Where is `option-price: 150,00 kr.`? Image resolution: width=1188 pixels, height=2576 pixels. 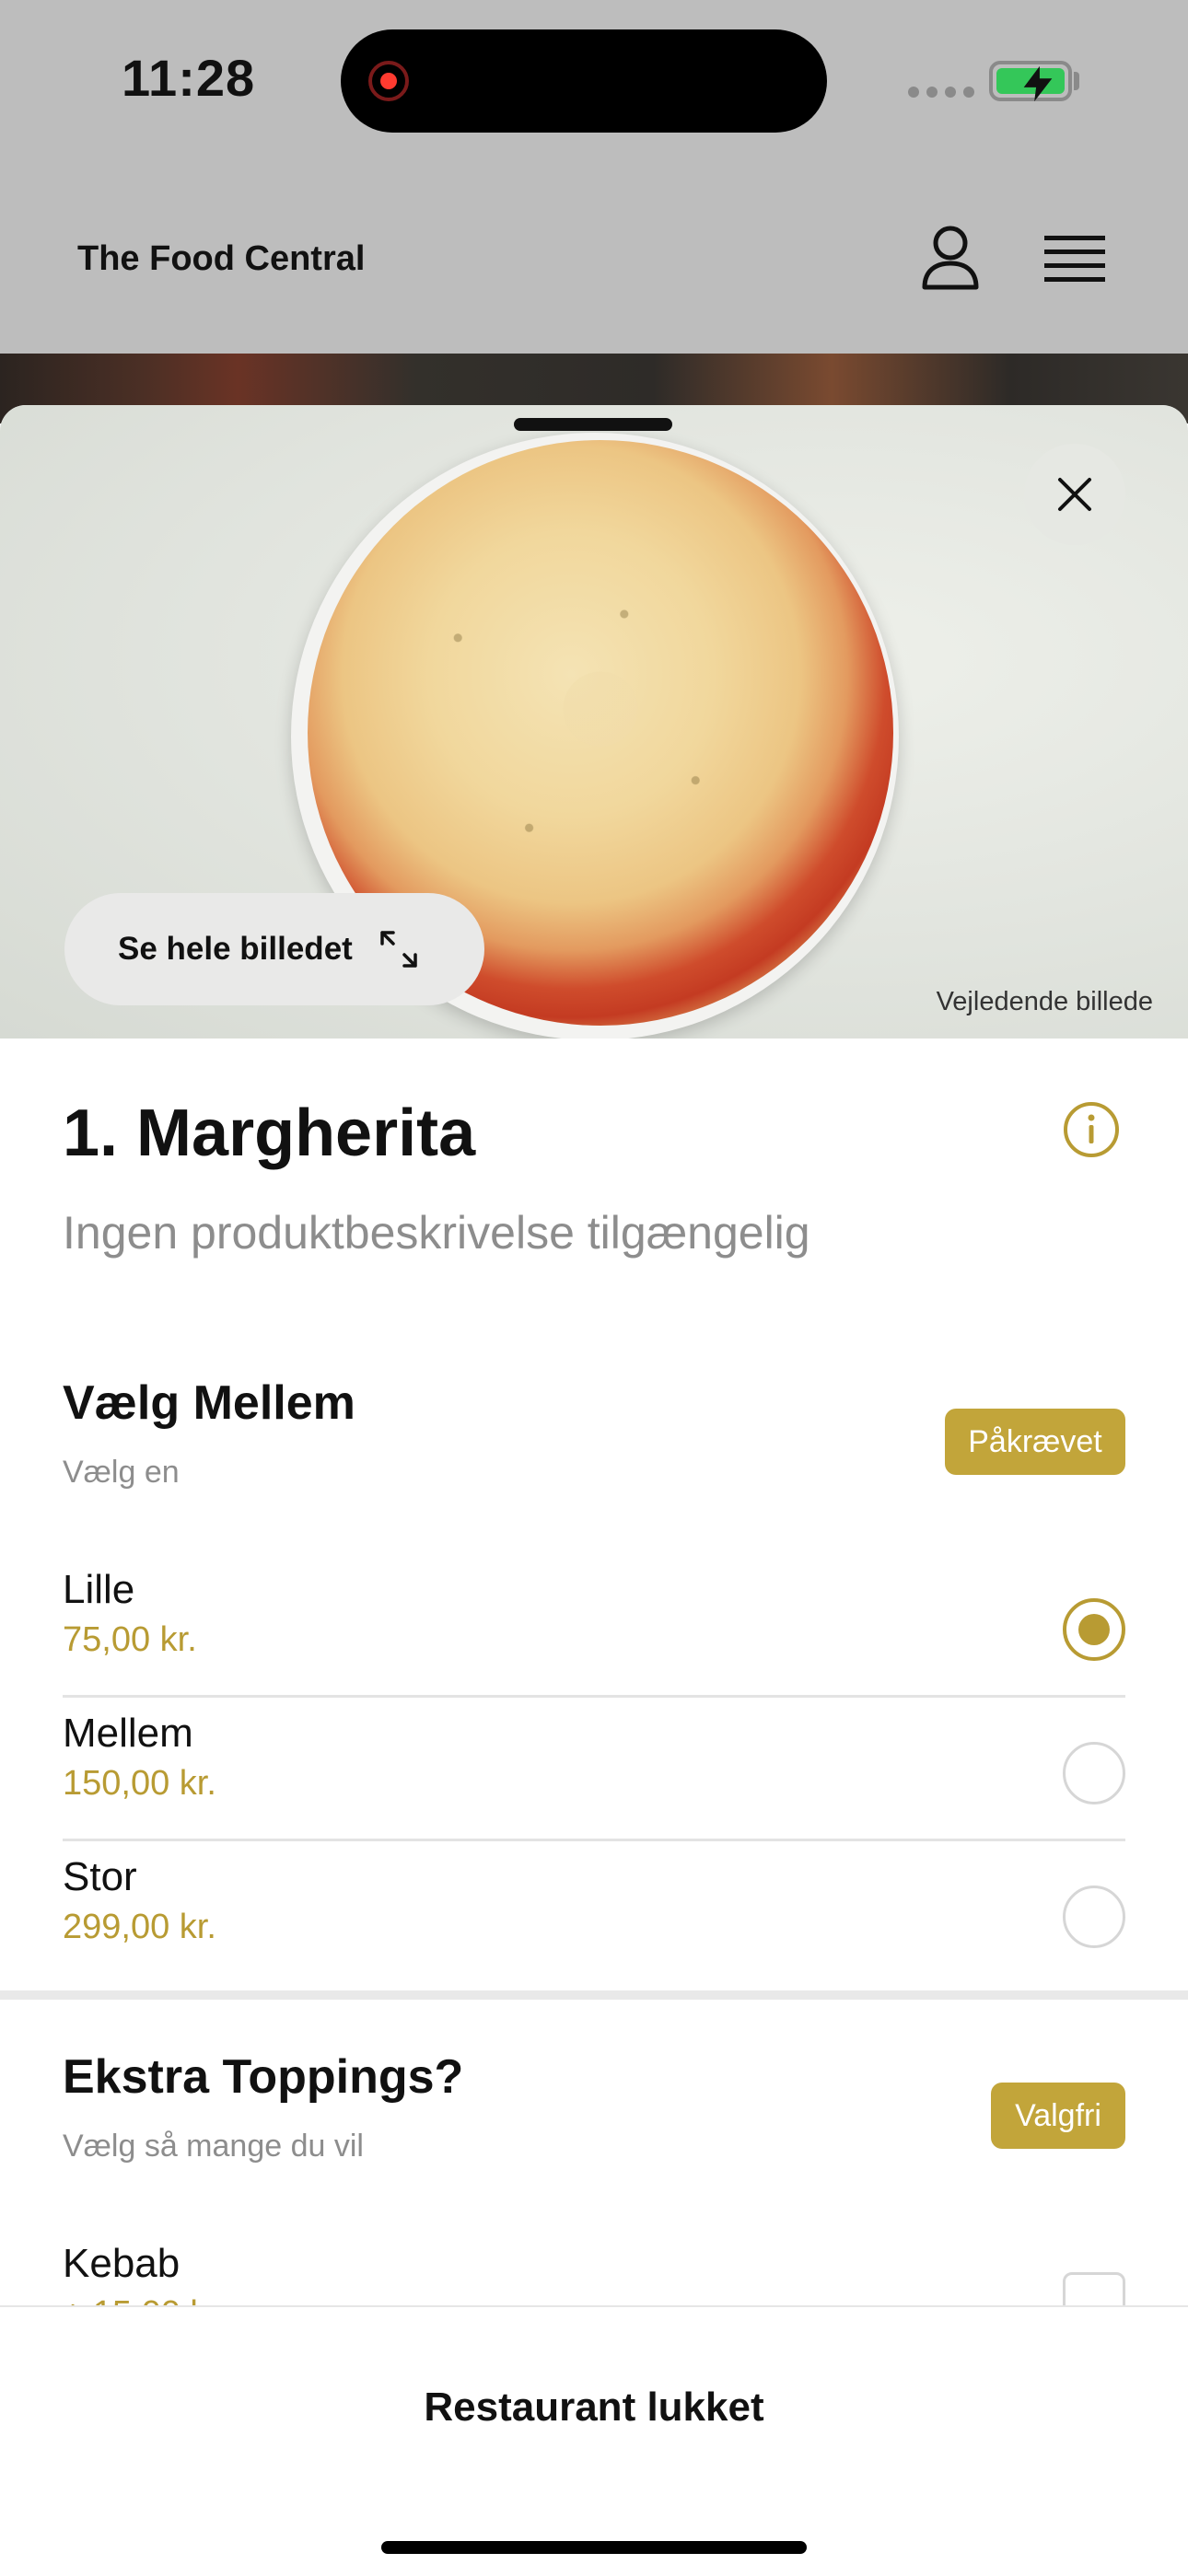
option-price: 150,00 kr. is located at coordinates (139, 1783).